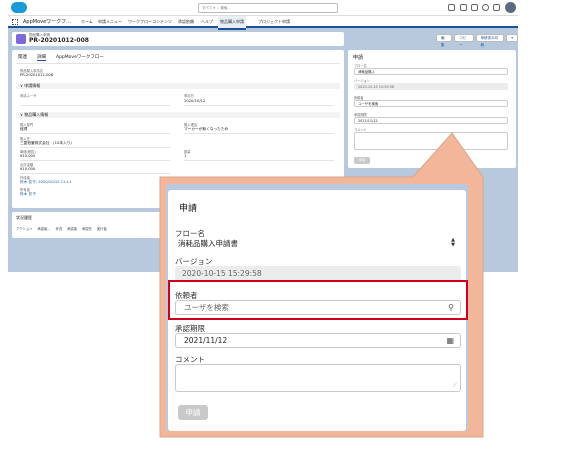 The image size is (566, 455). Describe the element at coordinates (87, 228) in the screenshot. I see `history-col: 承認先` at that location.